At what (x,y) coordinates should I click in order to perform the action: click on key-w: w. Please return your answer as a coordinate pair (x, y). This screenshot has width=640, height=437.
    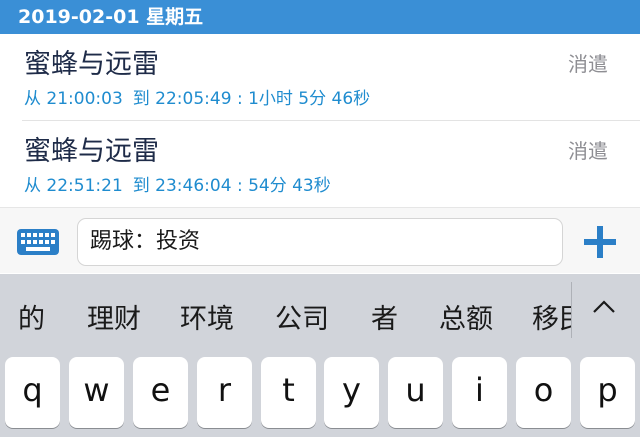
    Looking at the image, I should click on (96, 392).